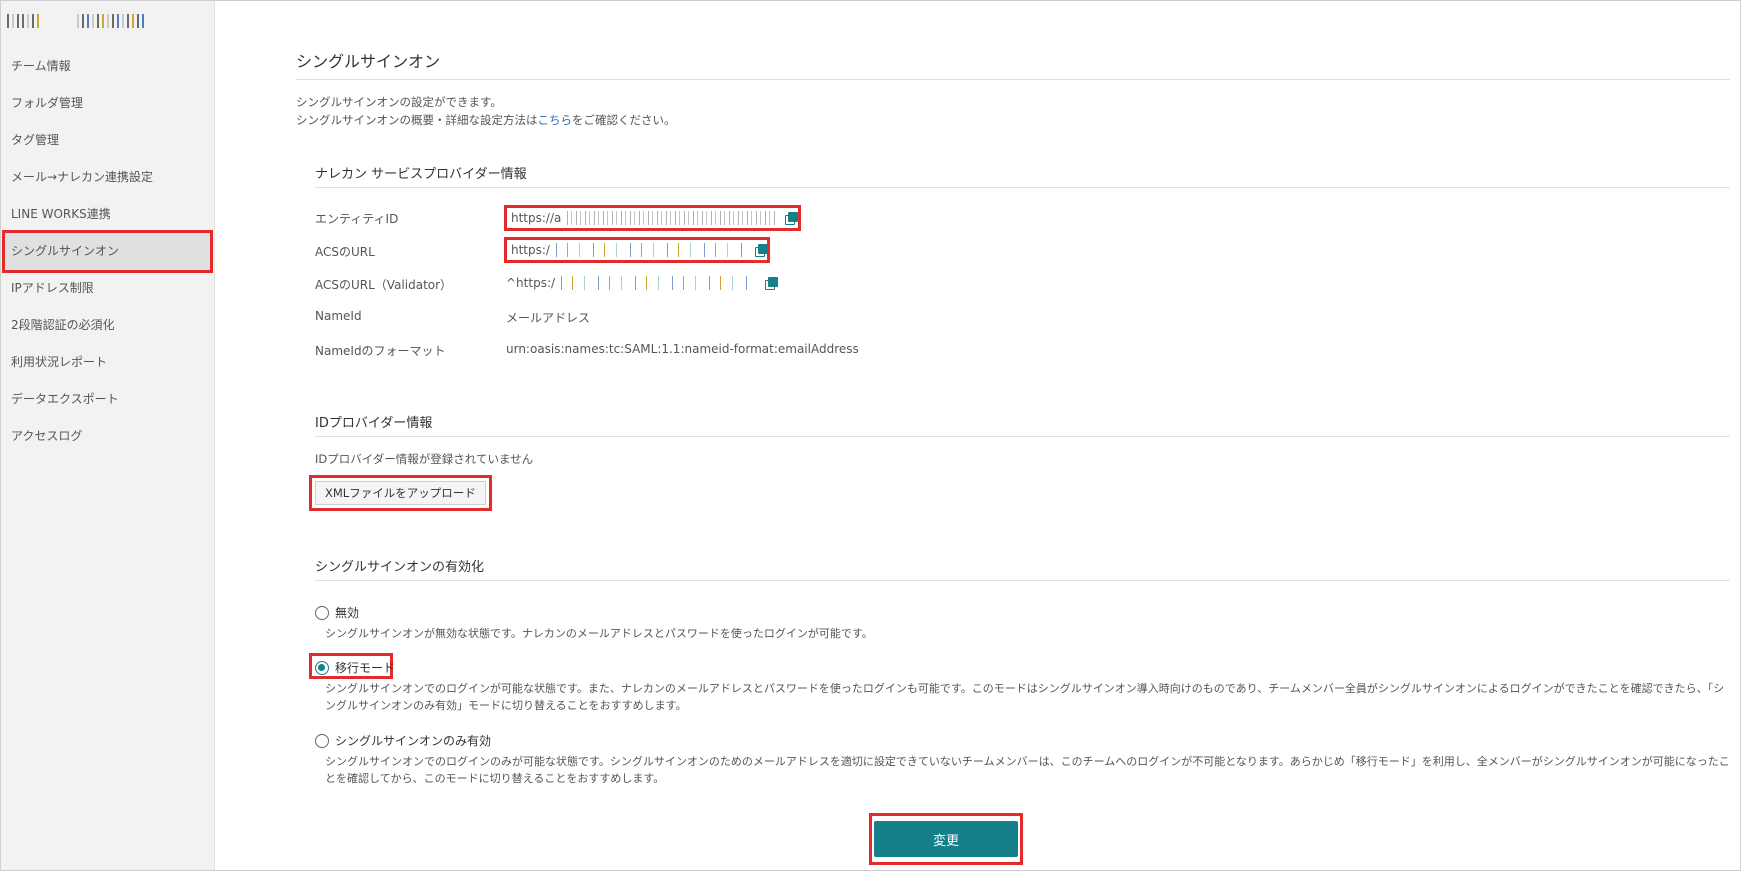  Describe the element at coordinates (548, 318) in the screenshot. I see `nameid-value: メールアドレス` at that location.